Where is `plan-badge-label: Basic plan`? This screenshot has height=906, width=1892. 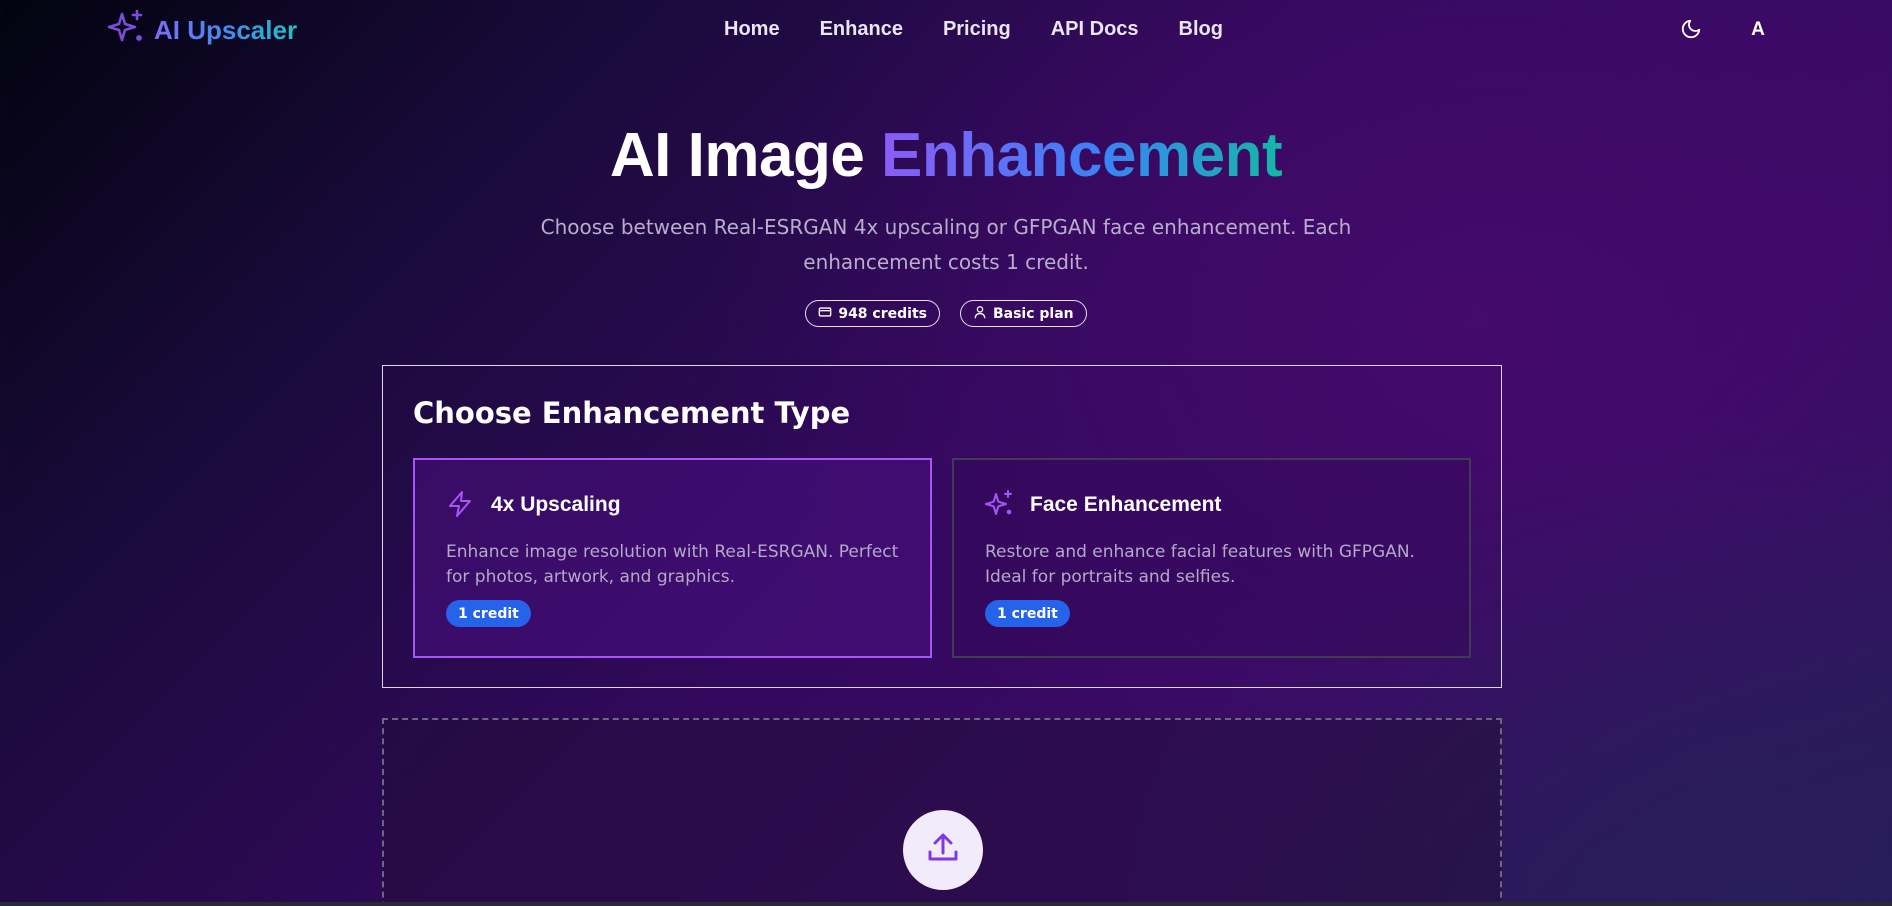 plan-badge-label: Basic plan is located at coordinates (1033, 313).